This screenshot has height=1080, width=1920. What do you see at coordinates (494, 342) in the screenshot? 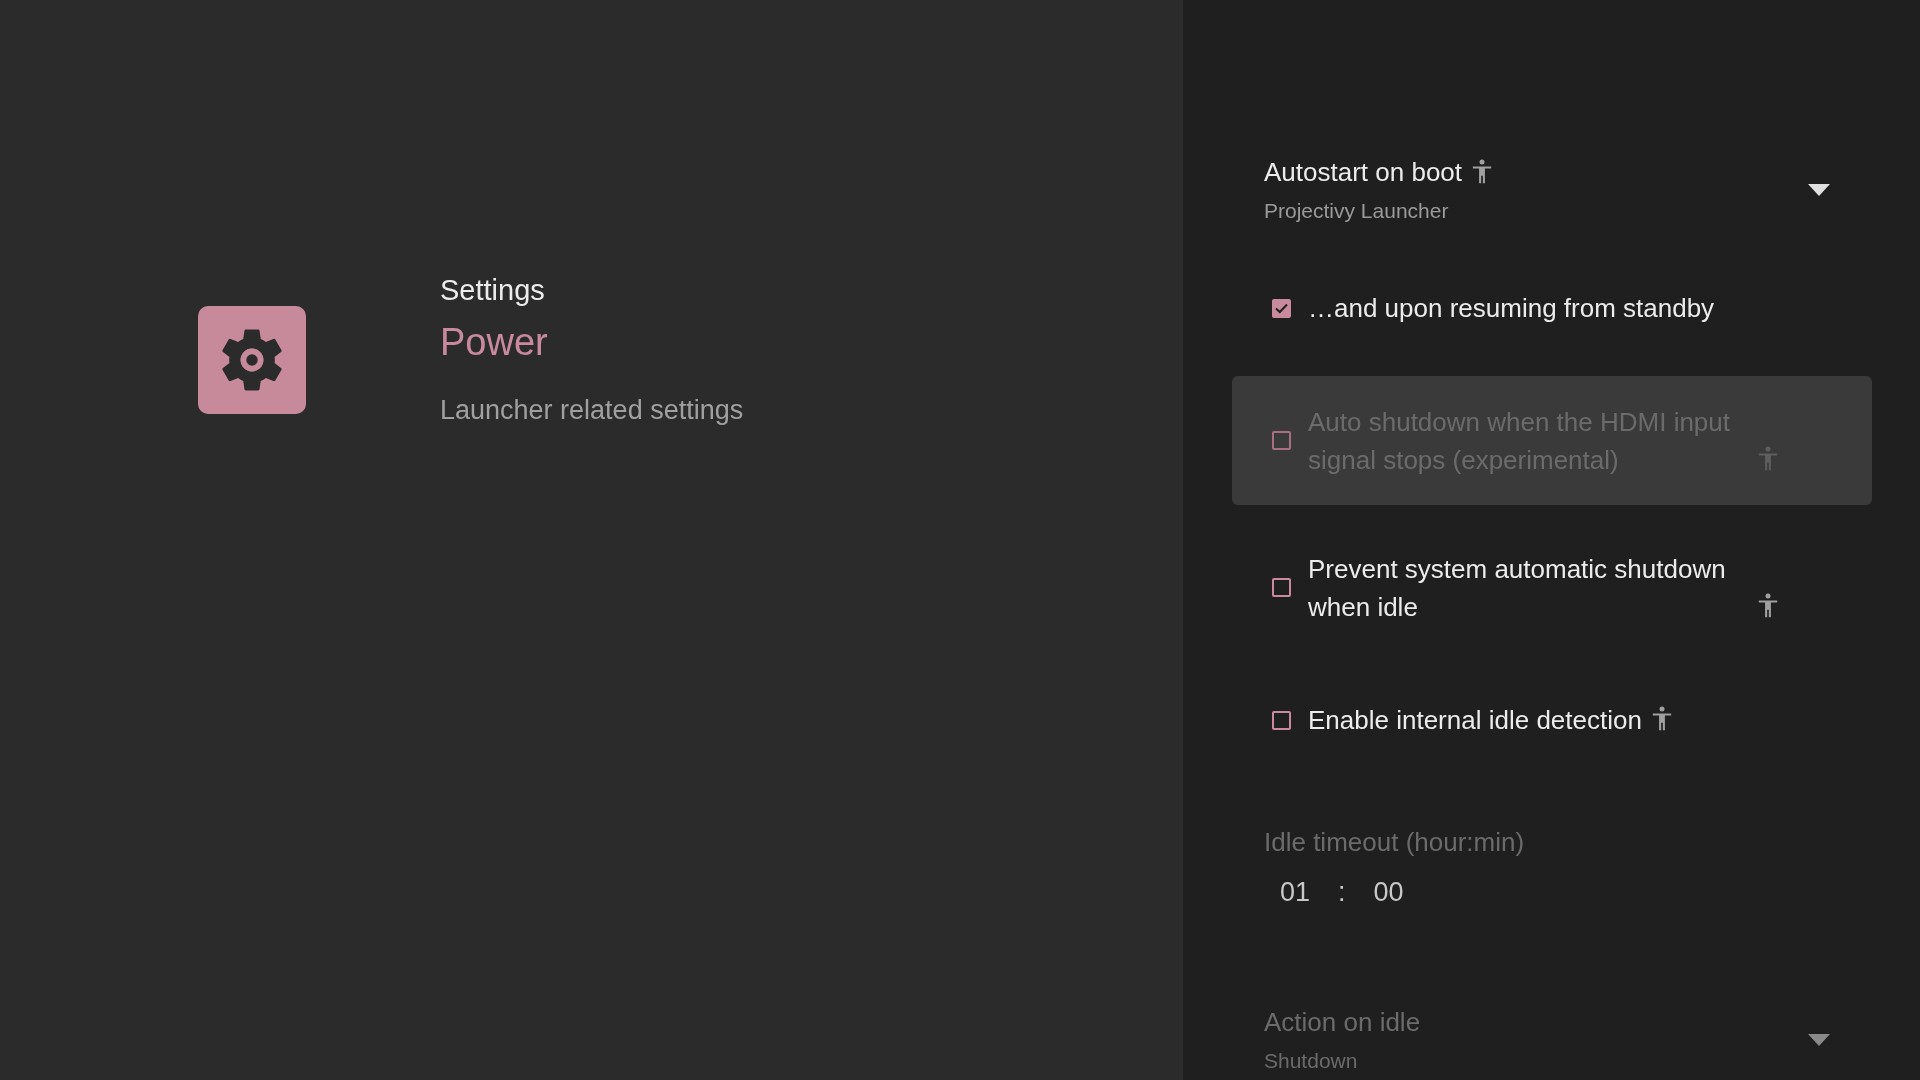
I see `page-title: Power` at bounding box center [494, 342].